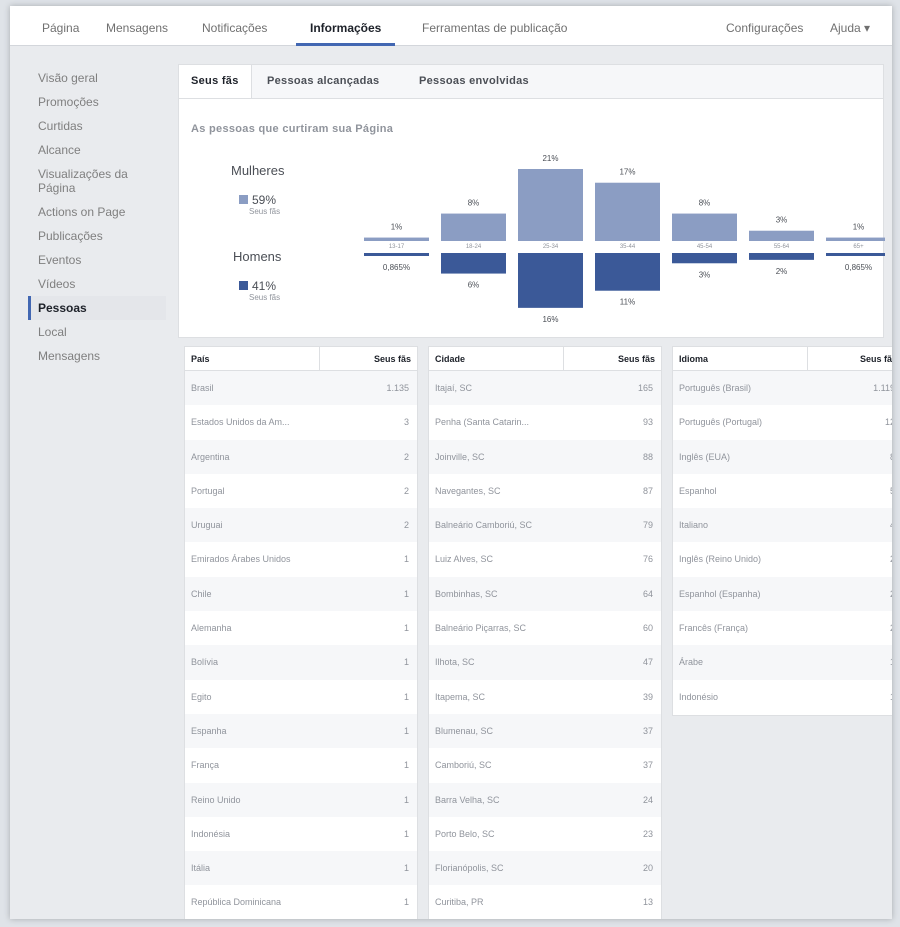 This screenshot has height=927, width=900. I want to click on row-name: Portugal, so click(208, 490).